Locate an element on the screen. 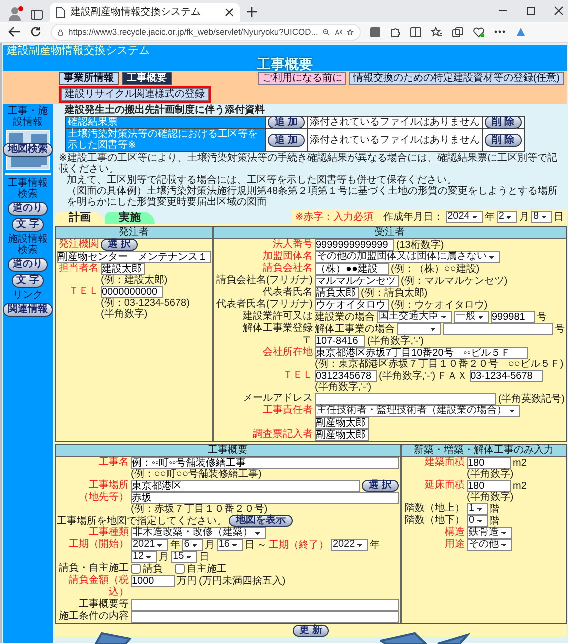 This screenshot has width=568, height=644. dropdown: 一般 is located at coordinates (471, 317).